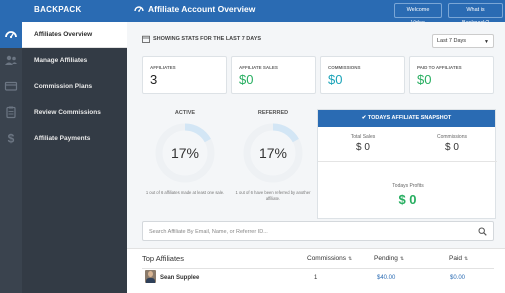  I want to click on todays-profits-label: Todays Profits, so click(408, 186).